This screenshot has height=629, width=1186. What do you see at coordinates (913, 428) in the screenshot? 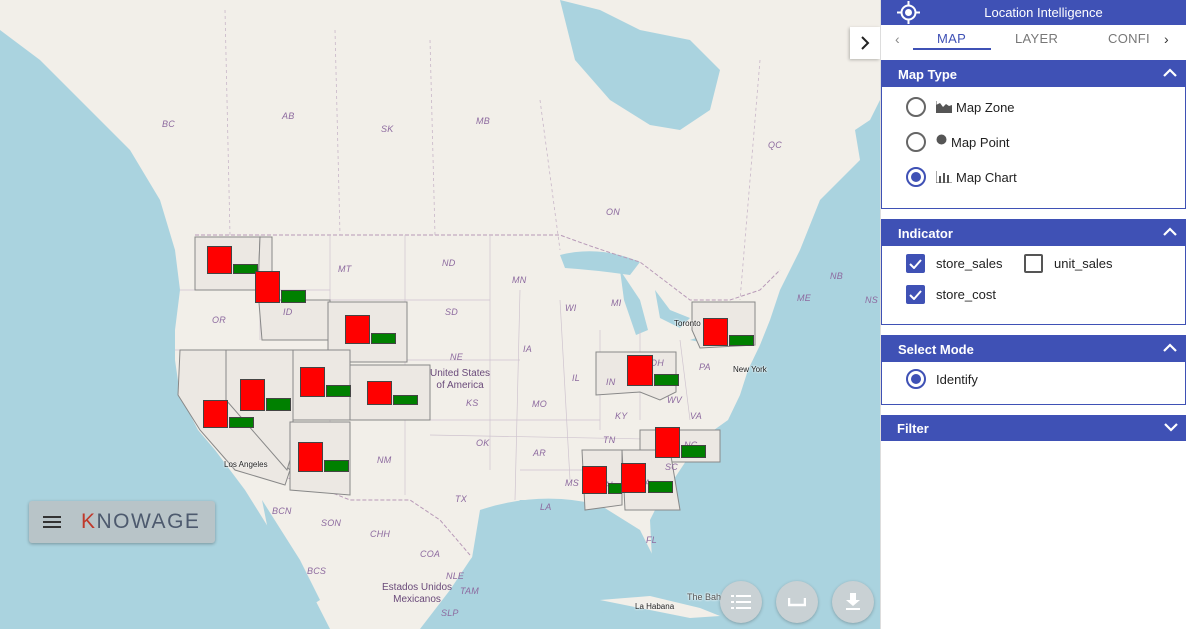
I see `section-title: Filter` at bounding box center [913, 428].